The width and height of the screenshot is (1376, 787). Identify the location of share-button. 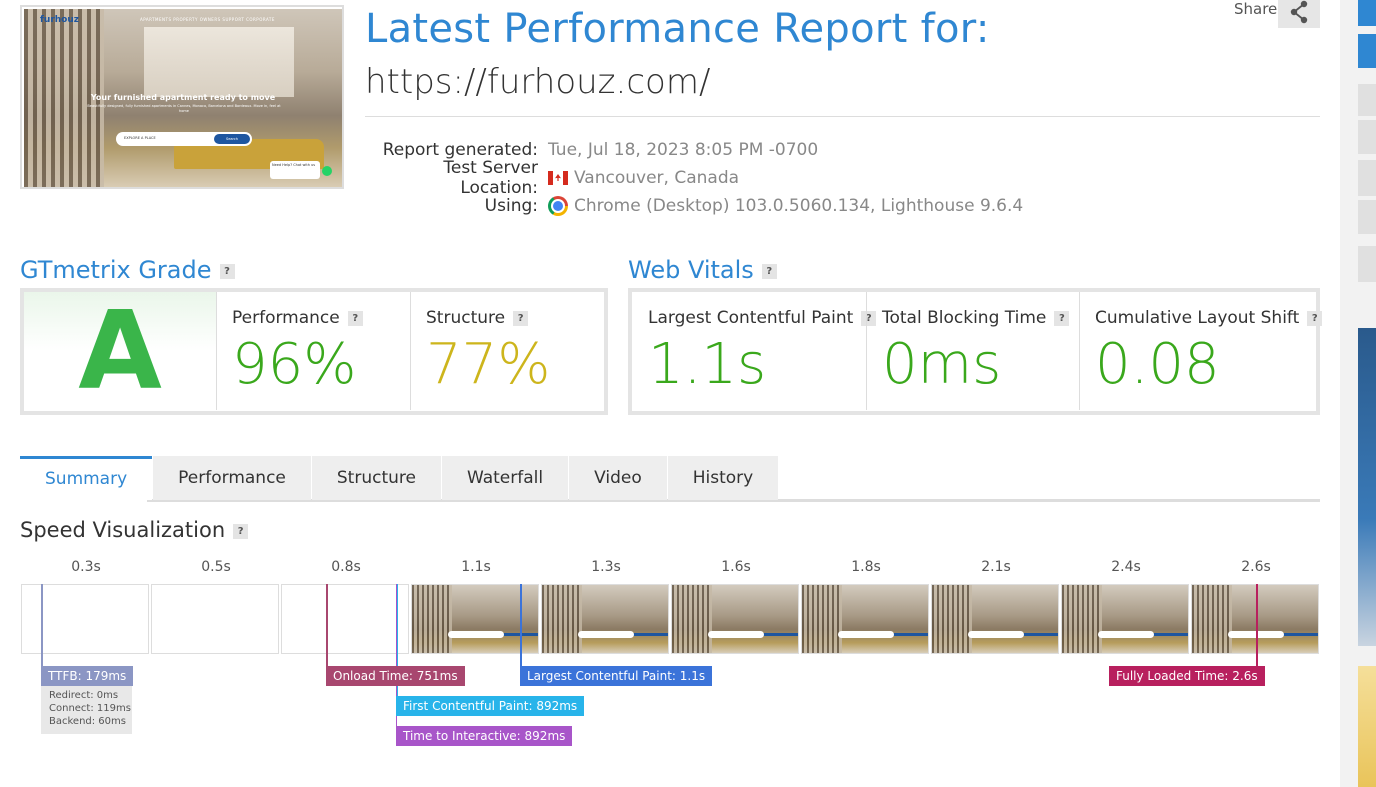
(1299, 14).